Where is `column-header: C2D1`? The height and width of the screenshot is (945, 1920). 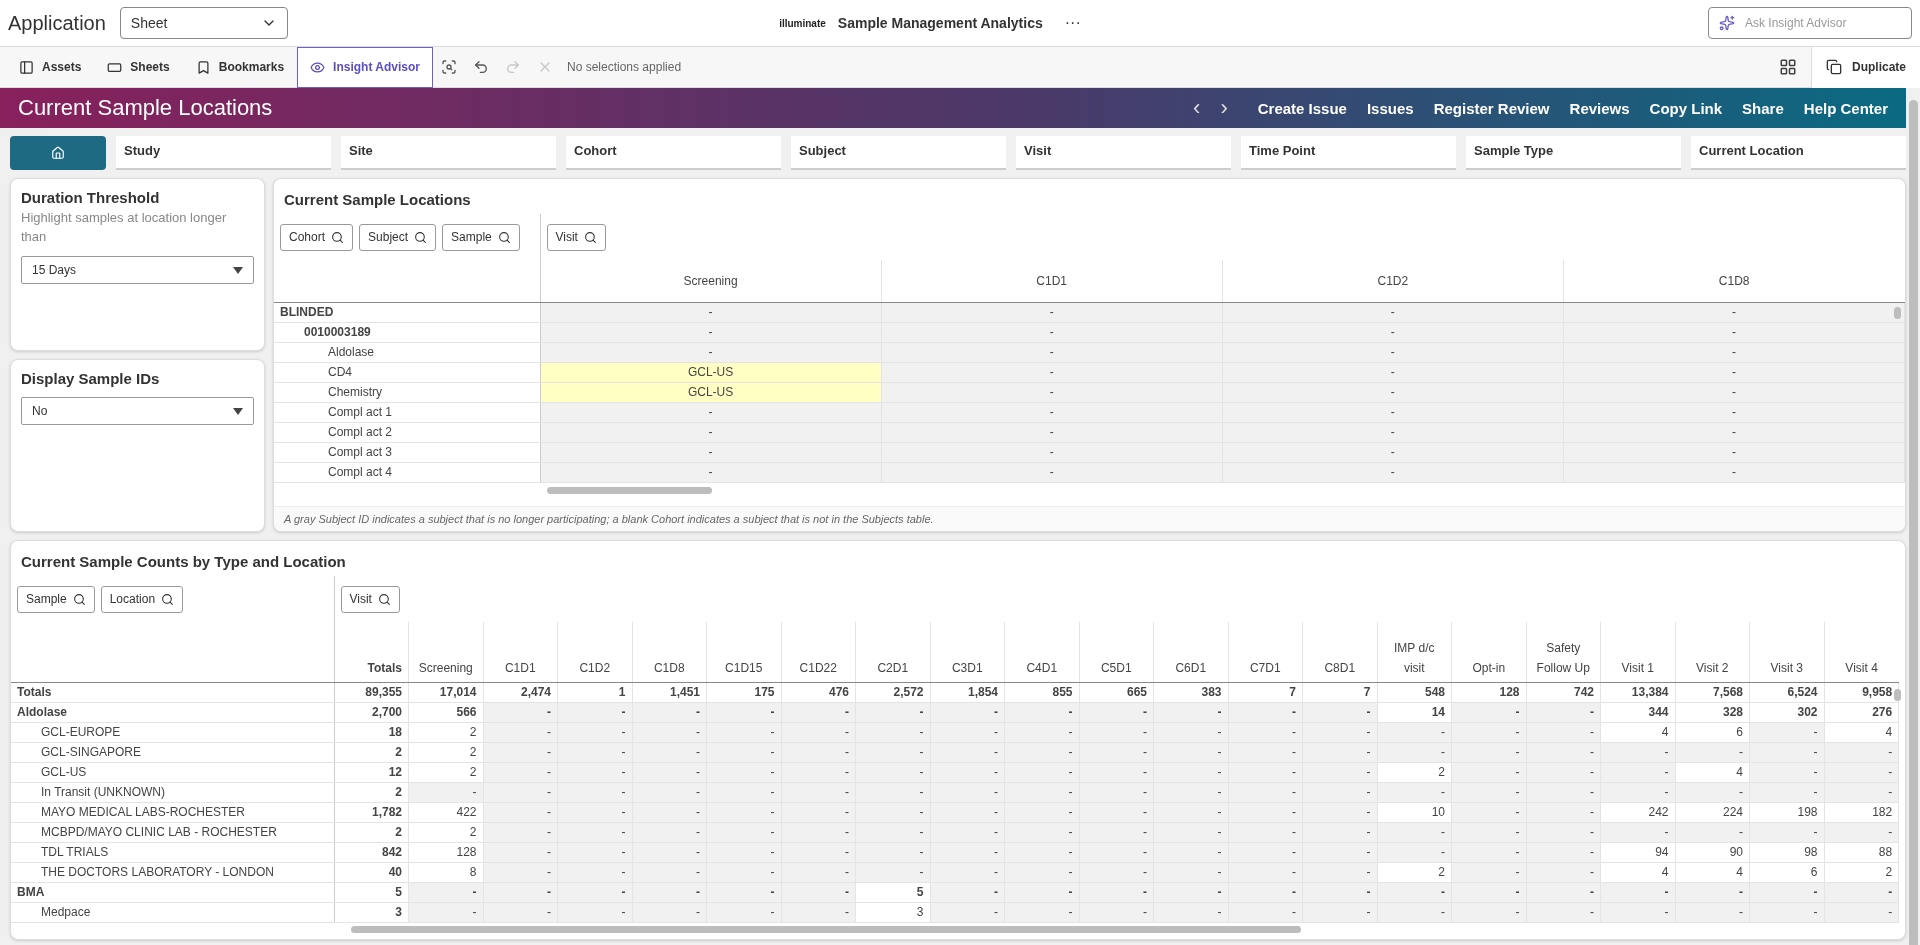 column-header: C2D1 is located at coordinates (892, 652).